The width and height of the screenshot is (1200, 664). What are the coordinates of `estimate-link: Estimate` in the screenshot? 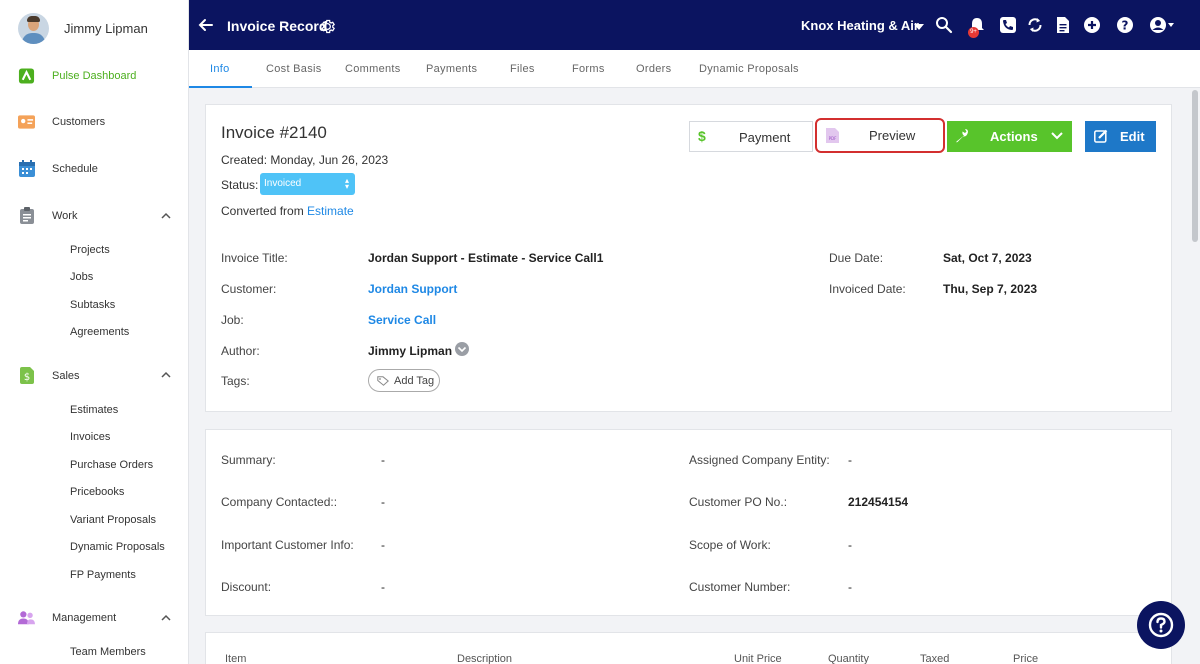 It's located at (330, 211).